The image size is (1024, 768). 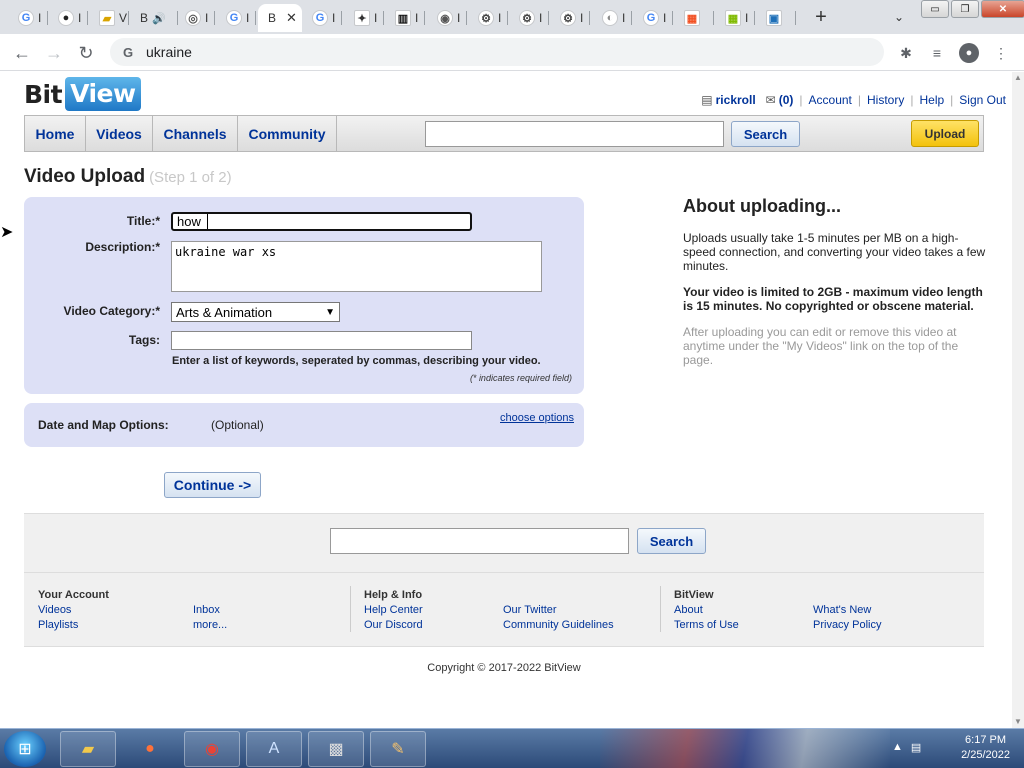 What do you see at coordinates (982, 100) in the screenshot?
I see `sign-out-link: Sign Out` at bounding box center [982, 100].